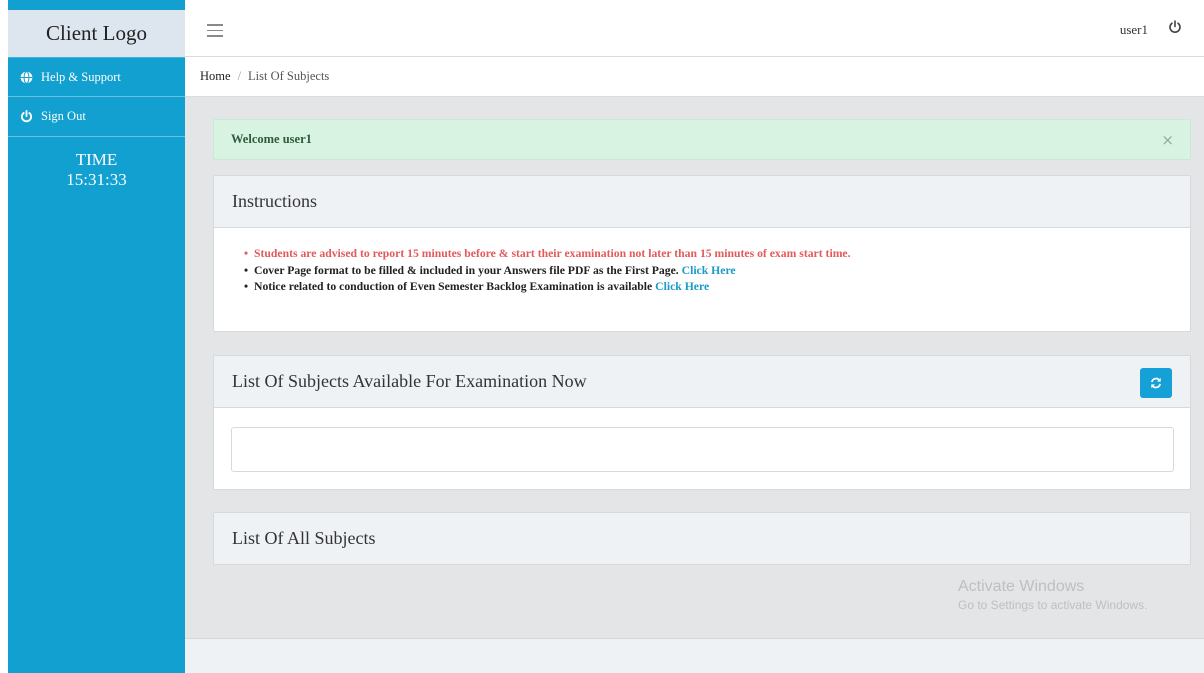 The image size is (1204, 673). What do you see at coordinates (271, 139) in the screenshot?
I see `alert-message: Welcome user1` at bounding box center [271, 139].